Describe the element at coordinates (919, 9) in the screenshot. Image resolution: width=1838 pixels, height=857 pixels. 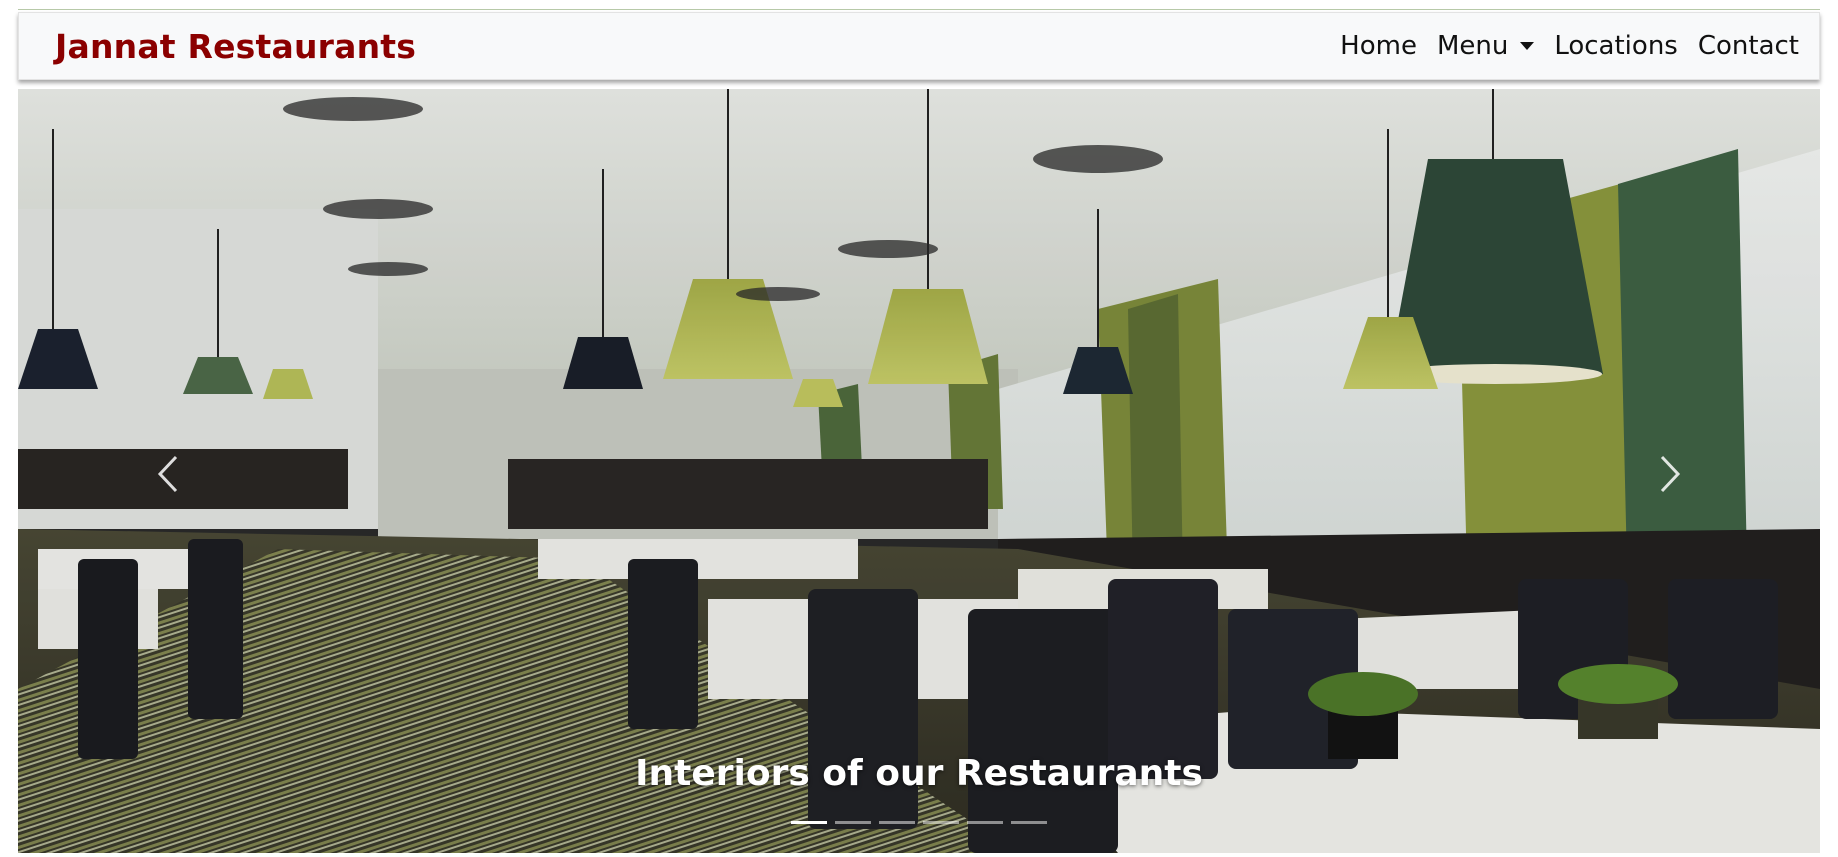
I see `top-border` at that location.